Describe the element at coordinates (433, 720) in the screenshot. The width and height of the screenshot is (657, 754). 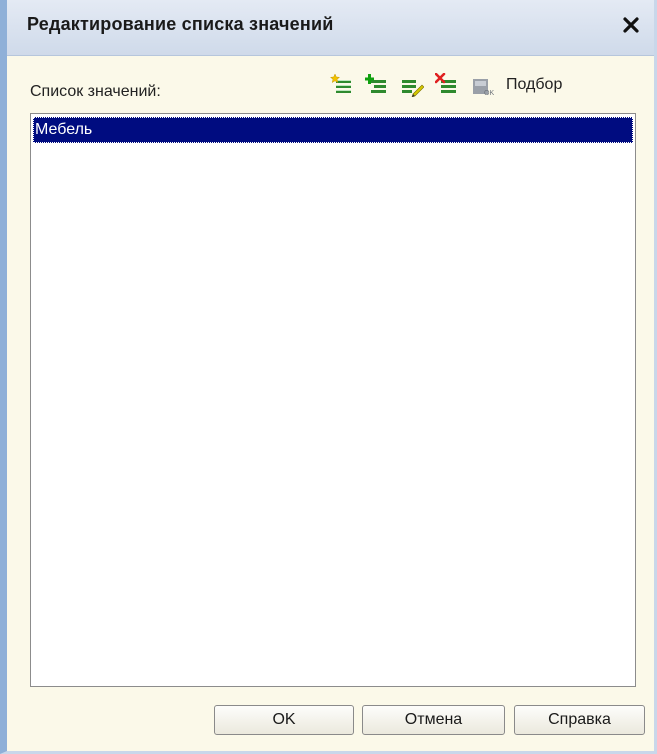
I see `cancel-button: Отмена` at that location.